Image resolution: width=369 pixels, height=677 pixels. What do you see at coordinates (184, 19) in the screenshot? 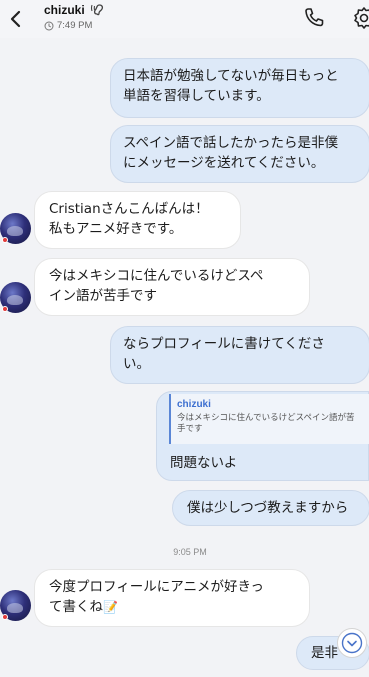
I see `chat-header: chizuki 7:49 PM` at bounding box center [184, 19].